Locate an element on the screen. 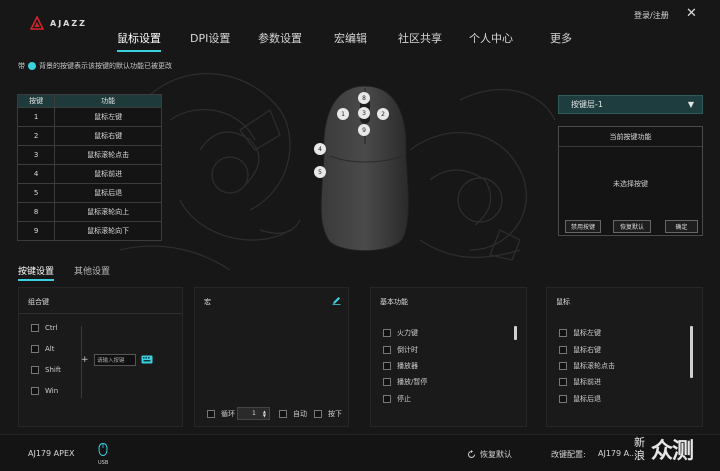 This screenshot has width=720, height=471. loop-checkbox is located at coordinates (211, 414).